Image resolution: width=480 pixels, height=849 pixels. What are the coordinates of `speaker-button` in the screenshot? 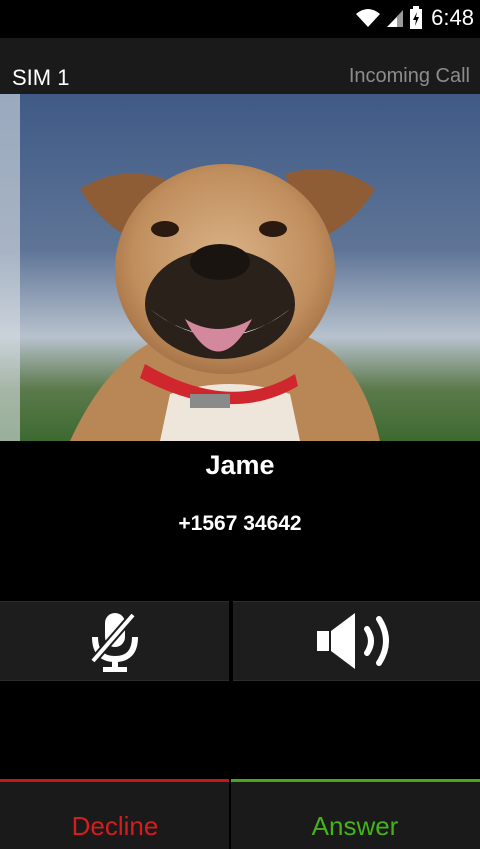 It's located at (356, 641).